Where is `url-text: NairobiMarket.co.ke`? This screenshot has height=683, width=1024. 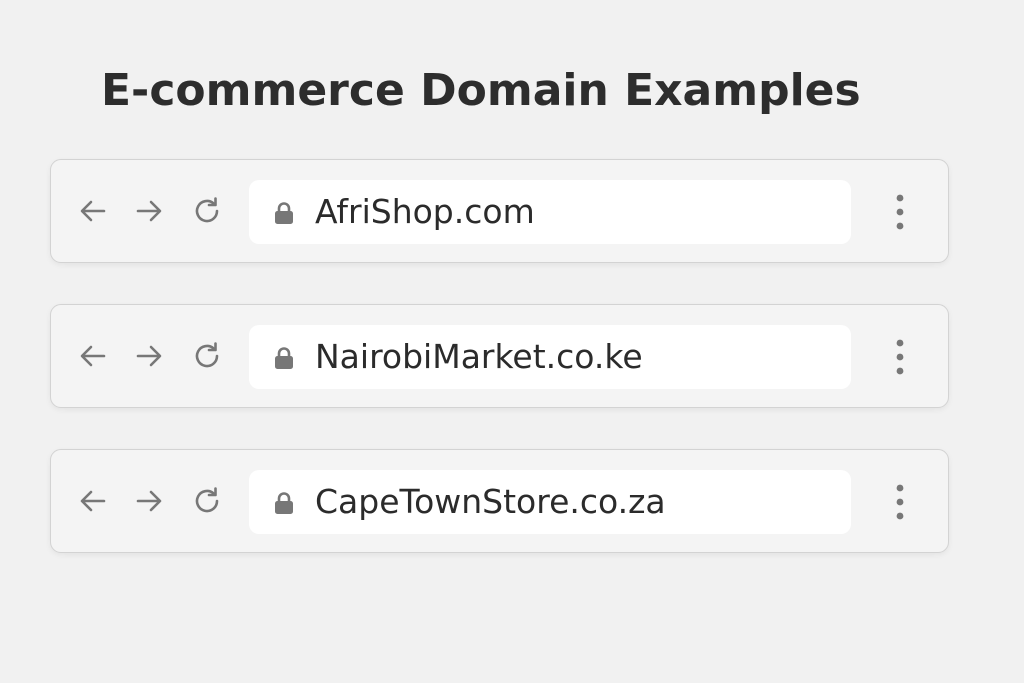
url-text: NairobiMarket.co.ke is located at coordinates (479, 357).